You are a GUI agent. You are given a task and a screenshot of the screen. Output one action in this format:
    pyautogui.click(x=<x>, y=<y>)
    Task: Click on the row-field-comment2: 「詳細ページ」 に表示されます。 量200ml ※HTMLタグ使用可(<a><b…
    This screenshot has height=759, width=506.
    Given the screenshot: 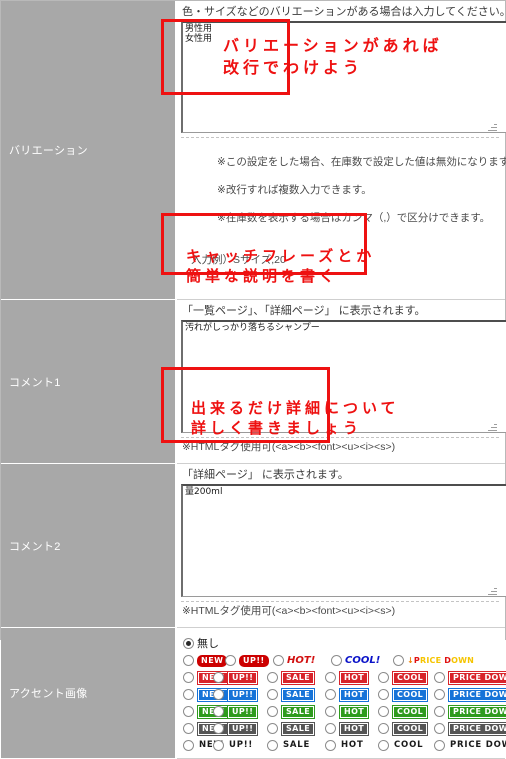 What is the action you would take?
    pyautogui.click(x=341, y=545)
    